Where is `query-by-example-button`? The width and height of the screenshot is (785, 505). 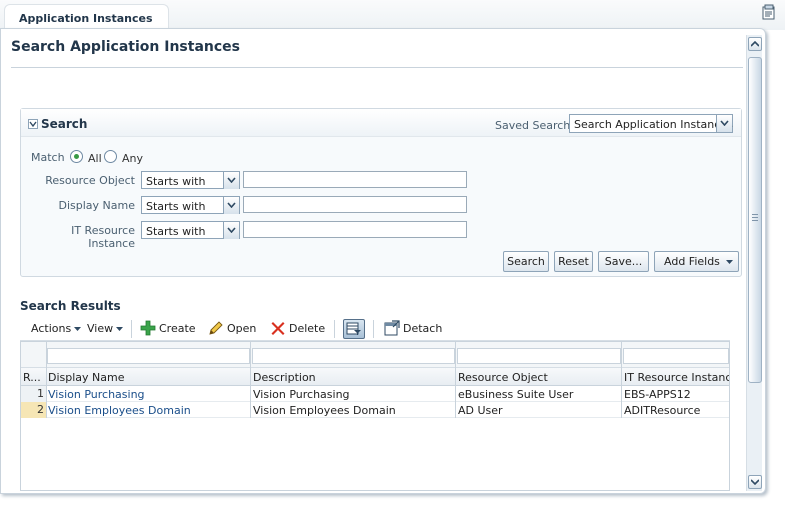 query-by-example-button is located at coordinates (354, 329).